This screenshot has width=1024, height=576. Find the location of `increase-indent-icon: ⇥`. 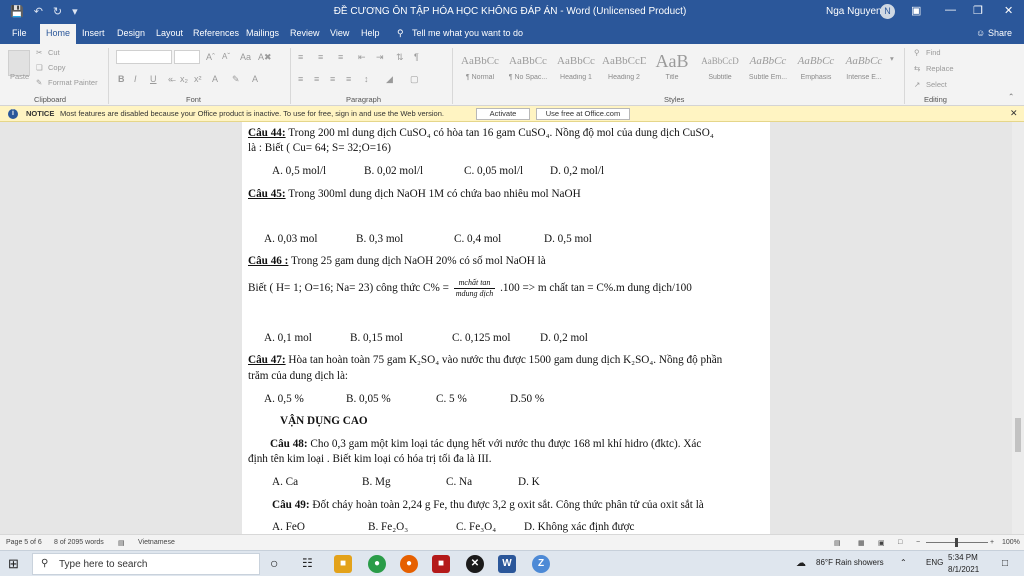

increase-indent-icon: ⇥ is located at coordinates (380, 57).